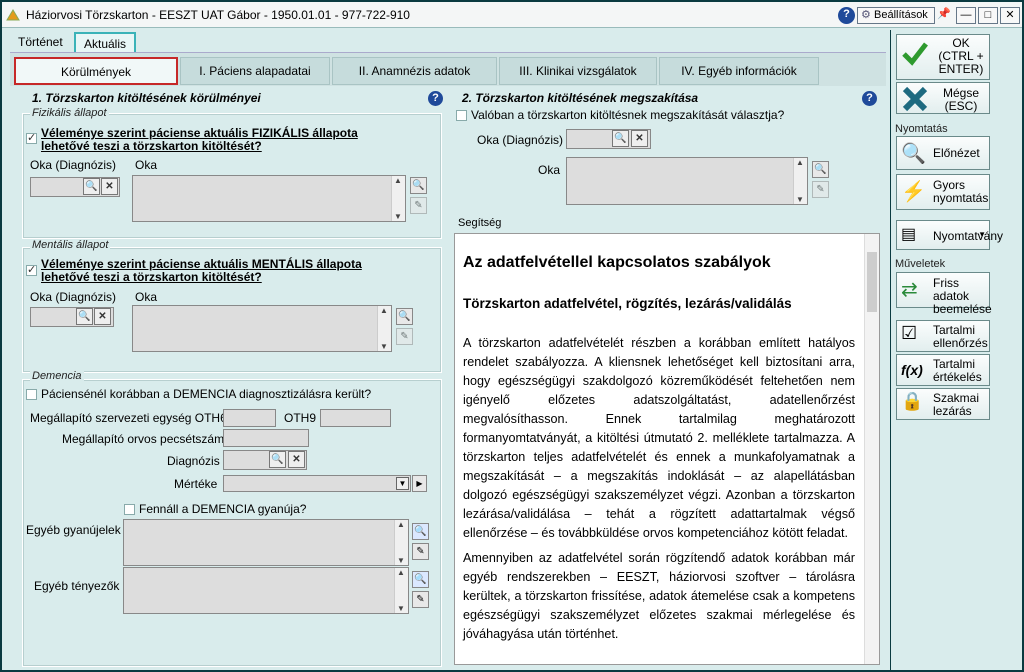 This screenshot has height=672, width=1024. Describe the element at coordinates (73, 530) in the screenshot. I see `egyeb-gyanujelek-label: Egyéb gyanújelek` at that location.